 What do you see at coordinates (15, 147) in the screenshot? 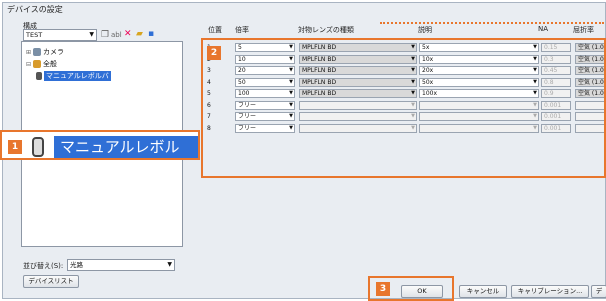
I see `annotation-badge-1: 1` at bounding box center [15, 147].